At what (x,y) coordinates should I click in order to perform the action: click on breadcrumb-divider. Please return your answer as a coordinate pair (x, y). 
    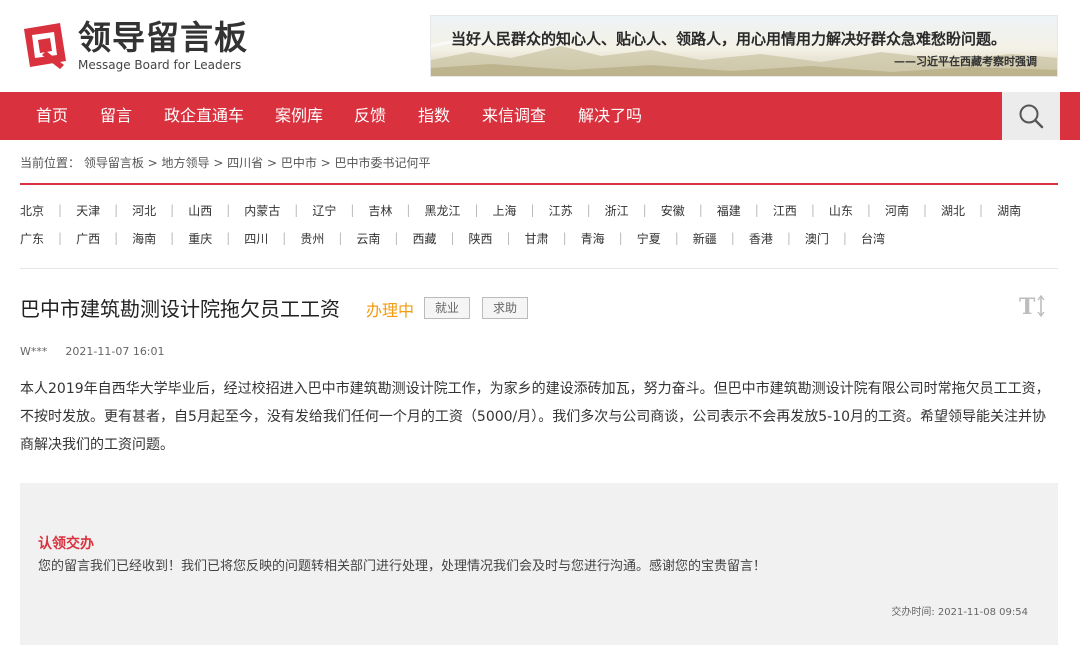
    Looking at the image, I should click on (539, 184).